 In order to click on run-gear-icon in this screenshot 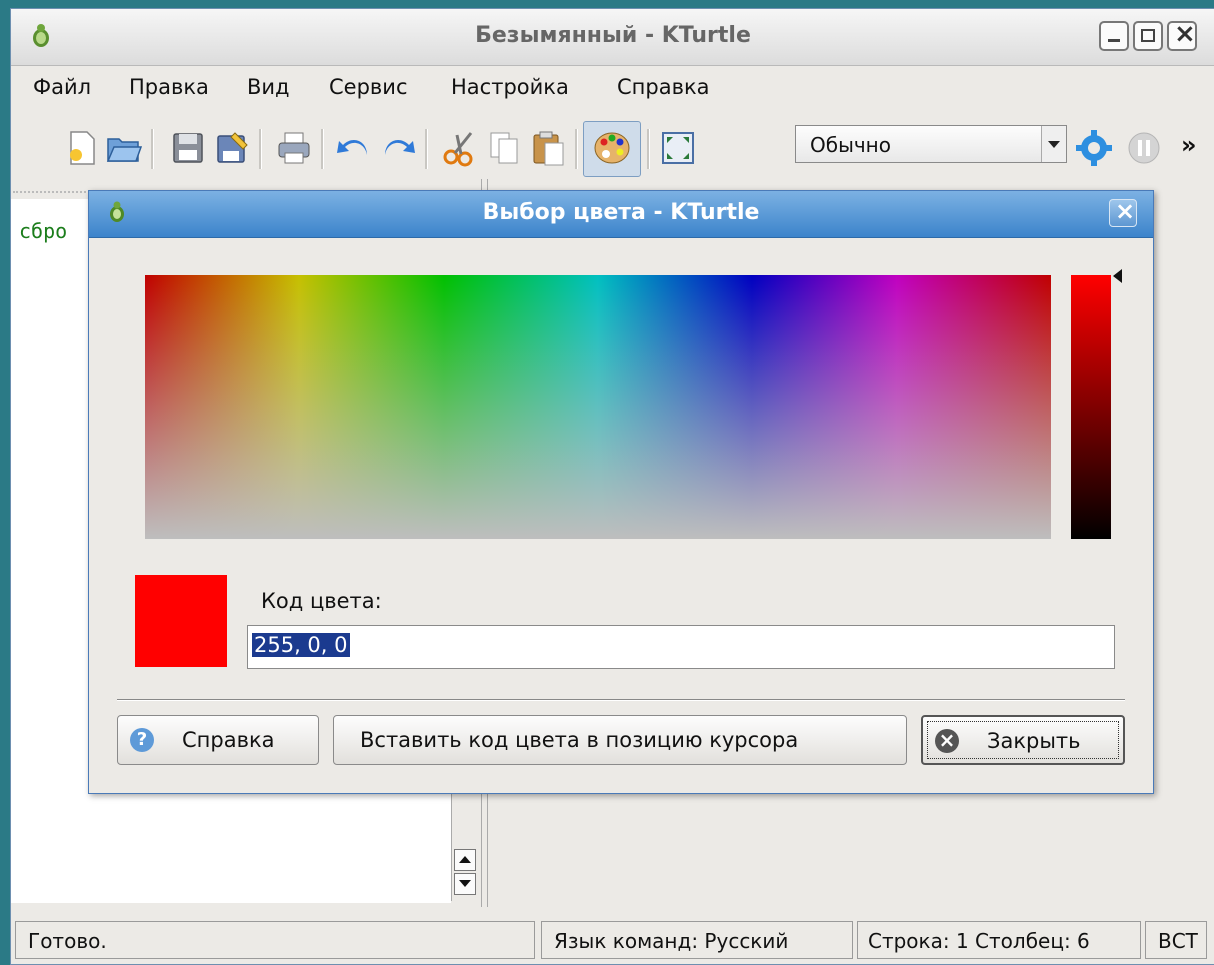, I will do `click(1094, 148)`.